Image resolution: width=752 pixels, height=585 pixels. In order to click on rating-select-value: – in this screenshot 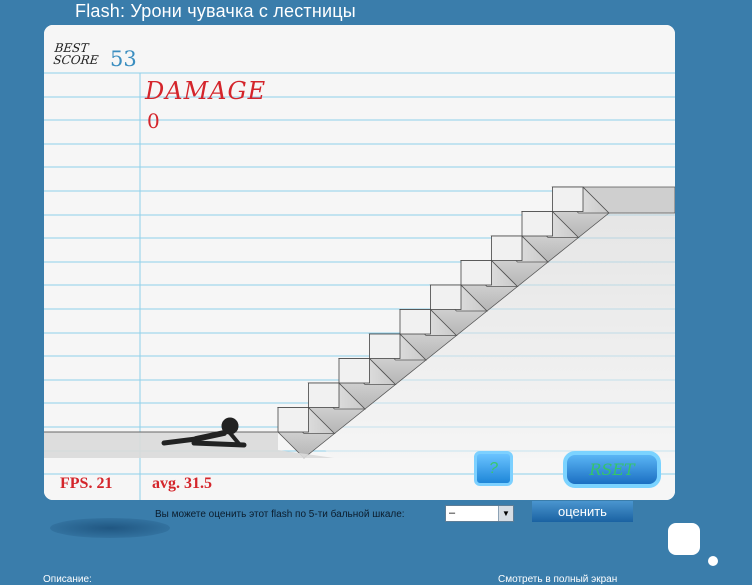, I will do `click(452, 513)`.